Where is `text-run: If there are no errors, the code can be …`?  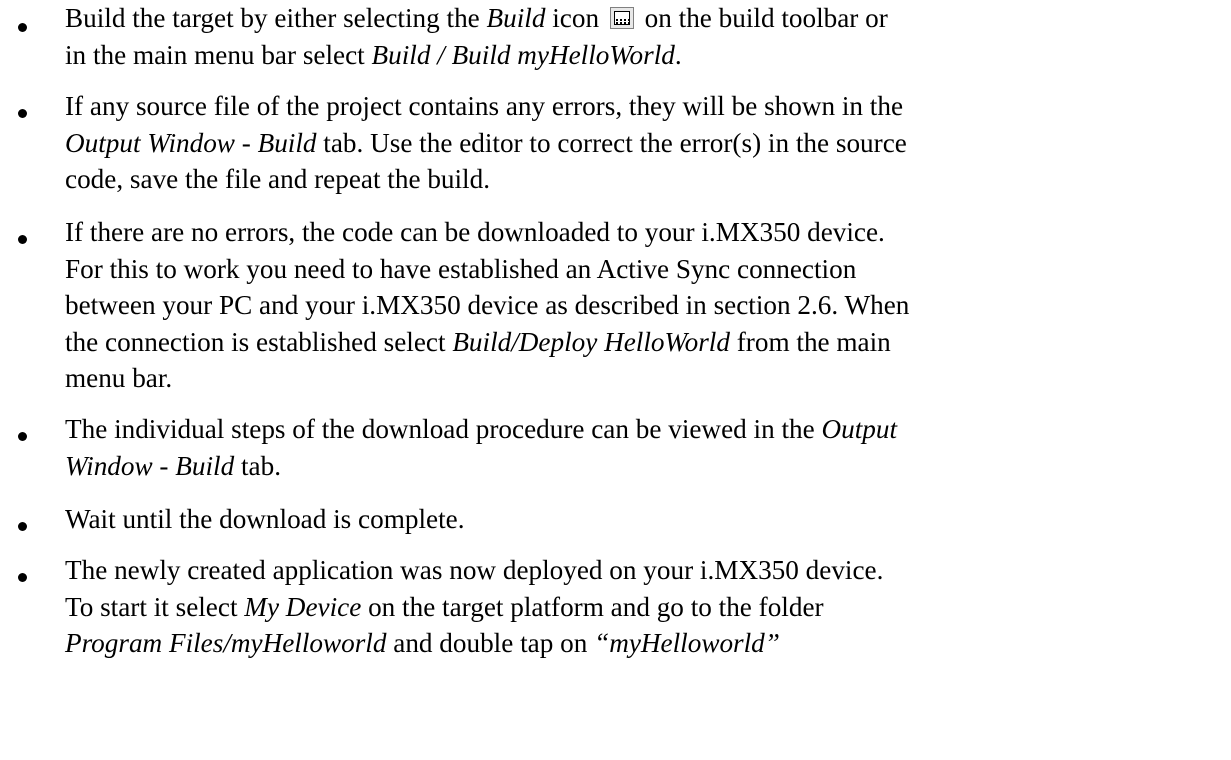
text-run: If there are no errors, the code can be … is located at coordinates (475, 232).